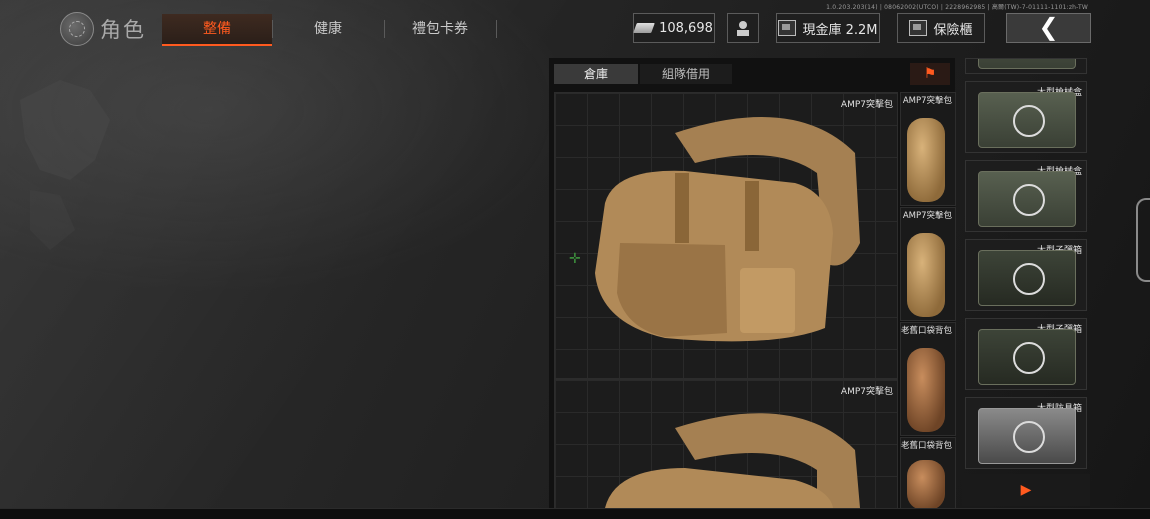  I want to click on page-title: 角色, so click(123, 30).